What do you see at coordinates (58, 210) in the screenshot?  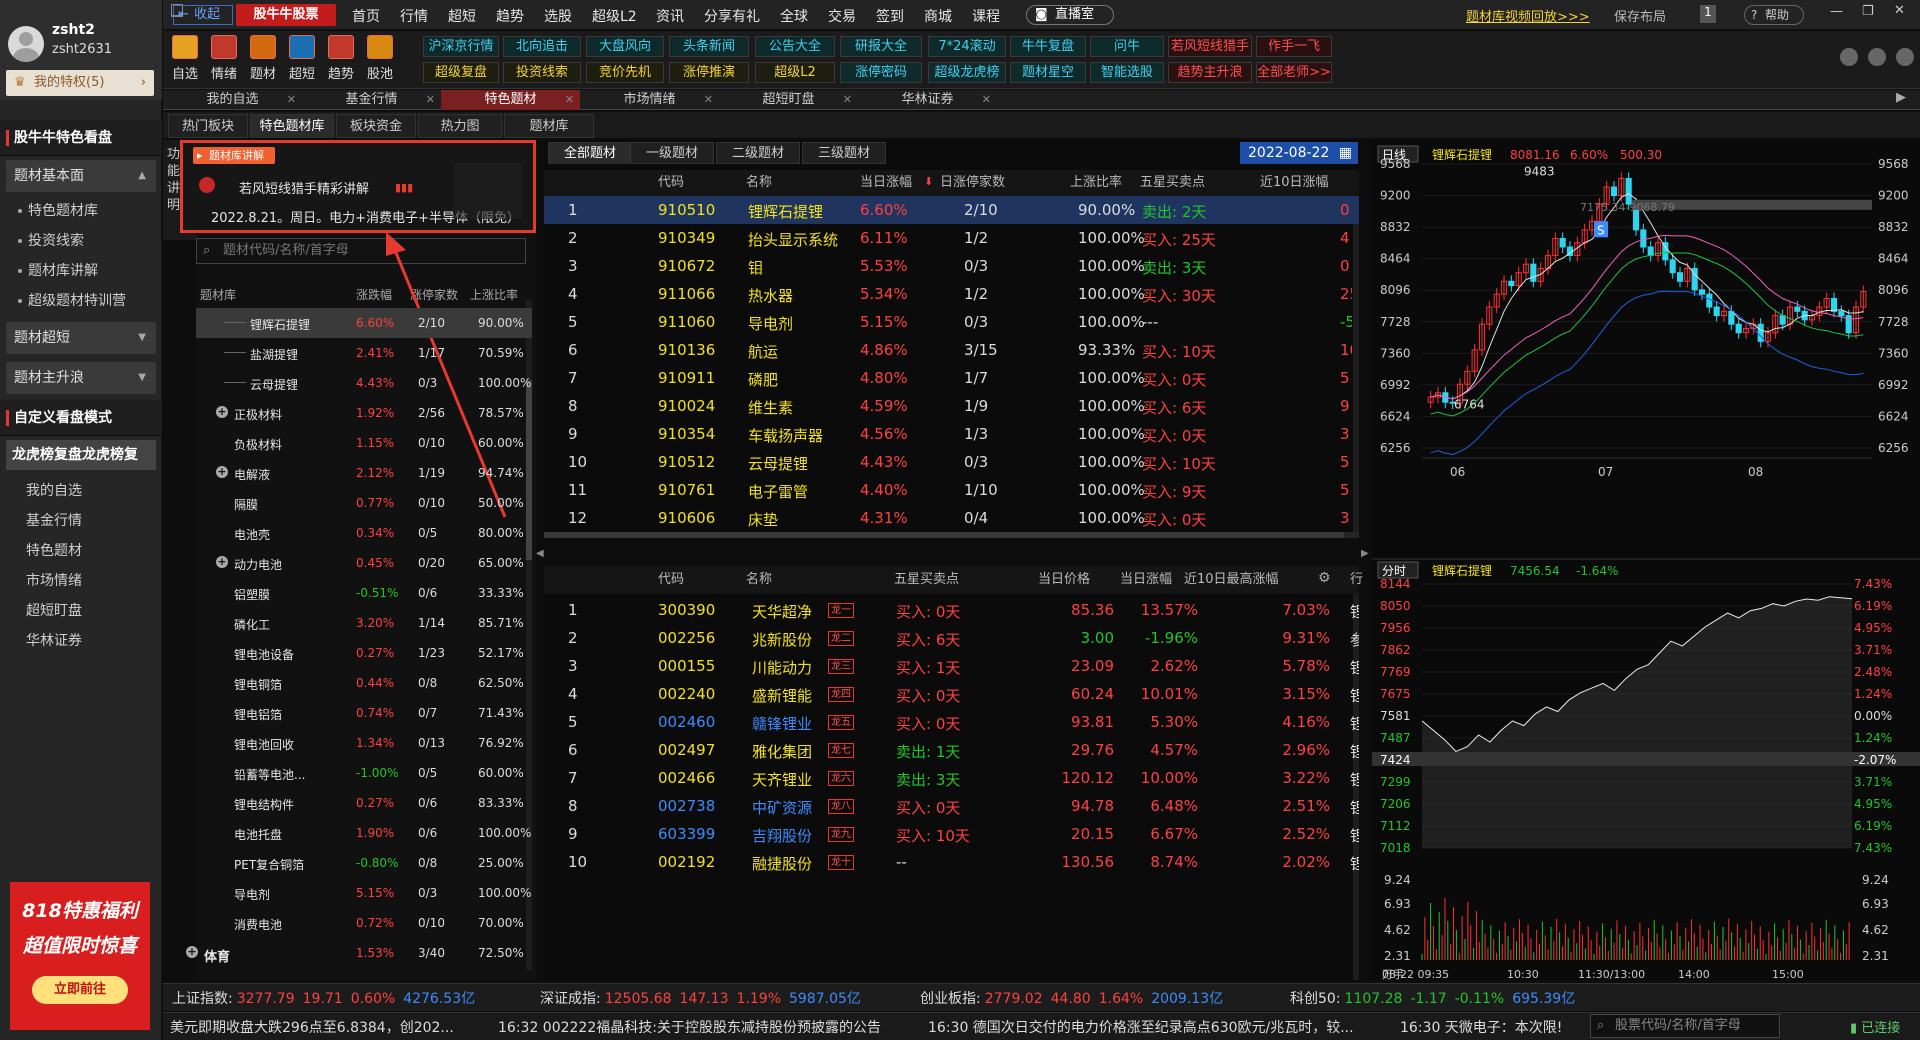 I see `sidebar-item-topic-lib: 特色题材库` at bounding box center [58, 210].